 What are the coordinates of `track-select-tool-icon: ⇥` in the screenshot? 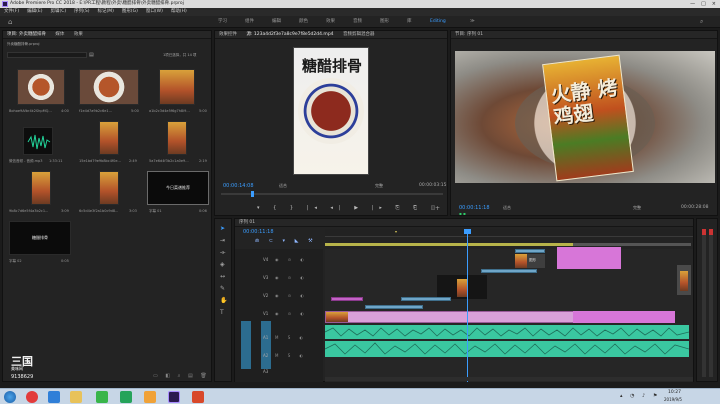 It's located at (222, 240).